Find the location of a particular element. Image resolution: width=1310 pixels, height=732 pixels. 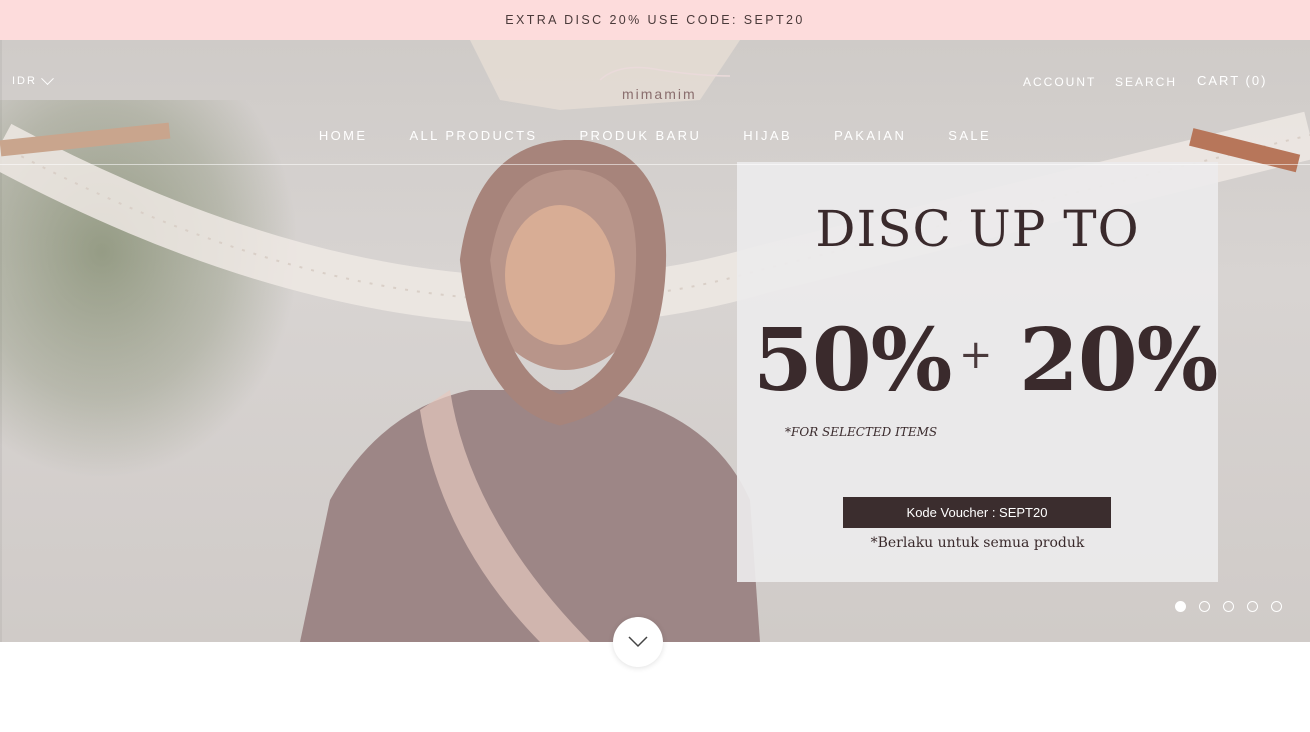

search-link: SEARCH is located at coordinates (1146, 82).